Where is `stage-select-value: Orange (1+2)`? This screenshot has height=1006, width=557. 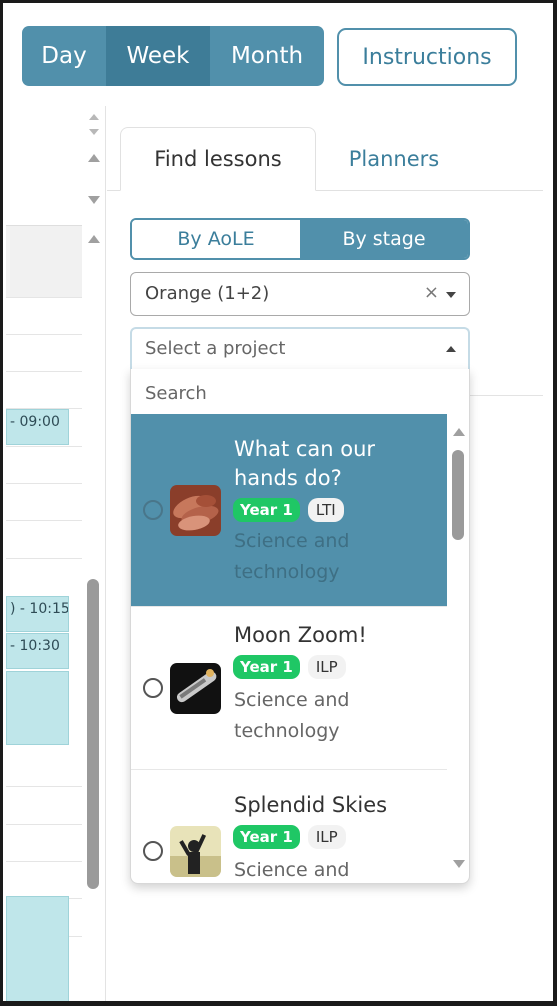 stage-select-value: Orange (1+2) is located at coordinates (207, 293).